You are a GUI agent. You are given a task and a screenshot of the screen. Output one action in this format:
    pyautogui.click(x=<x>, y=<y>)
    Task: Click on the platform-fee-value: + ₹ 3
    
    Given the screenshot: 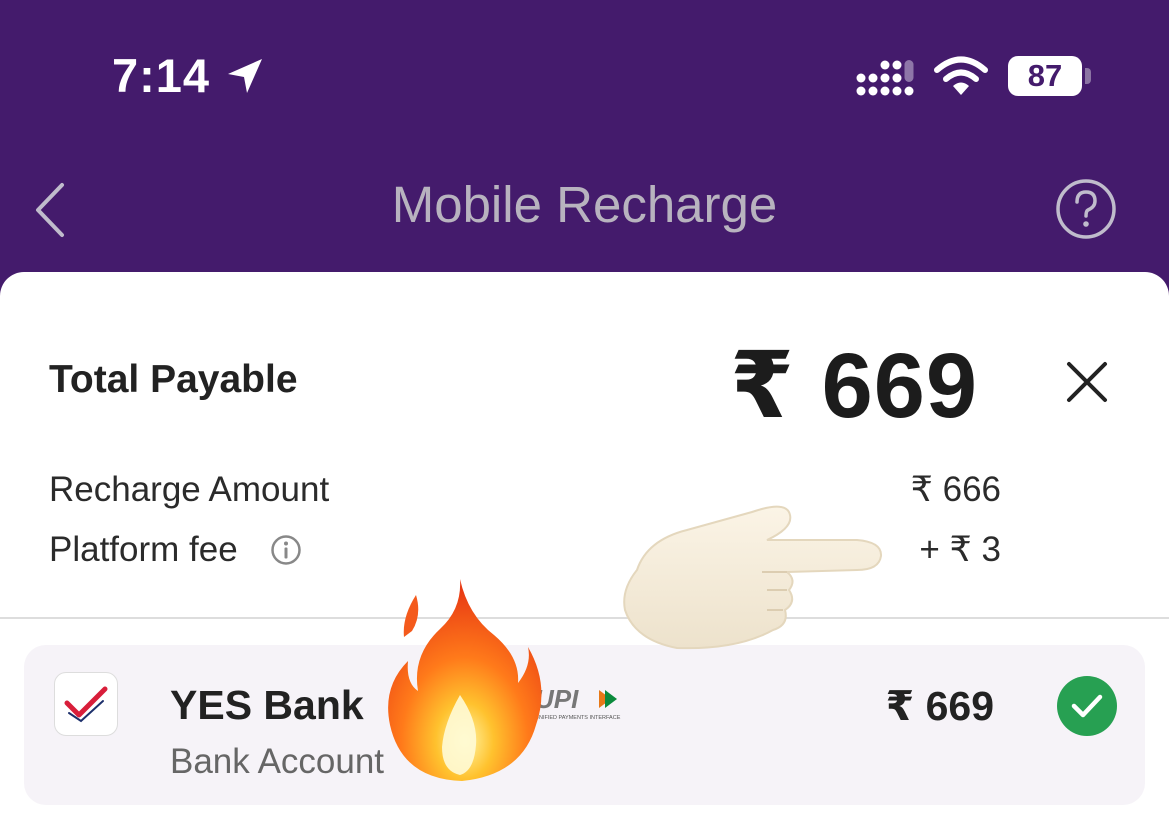 What is the action you would take?
    pyautogui.click(x=960, y=549)
    